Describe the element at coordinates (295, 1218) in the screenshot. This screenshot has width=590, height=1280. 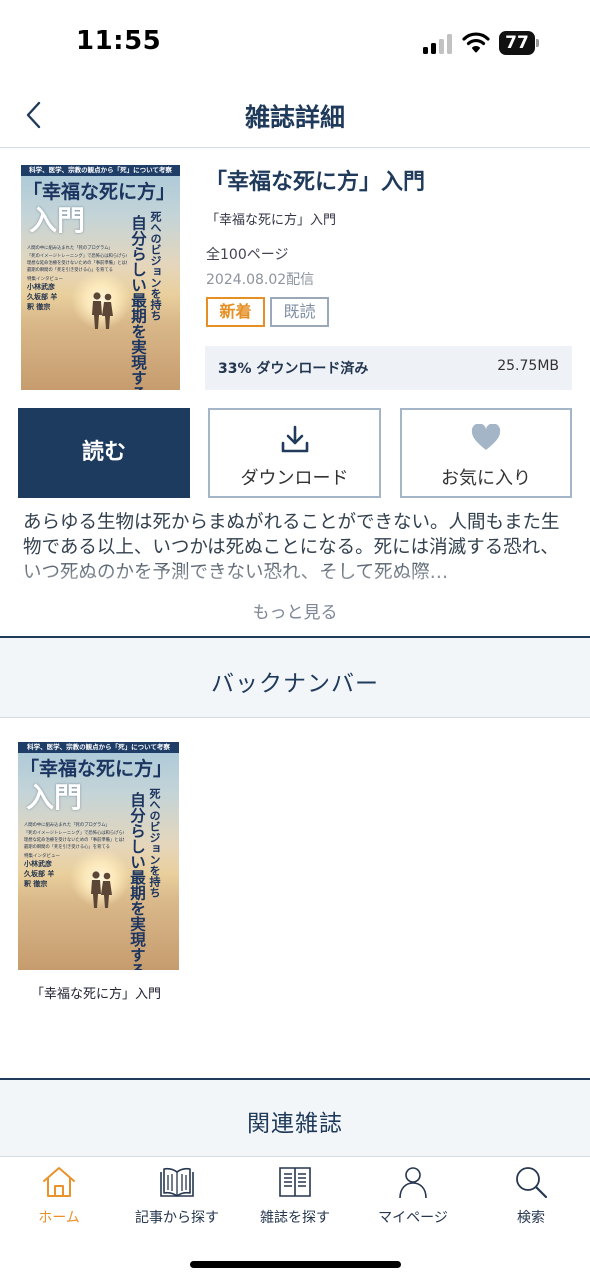
I see `tab-magazines-label: 雑誌を探す` at that location.